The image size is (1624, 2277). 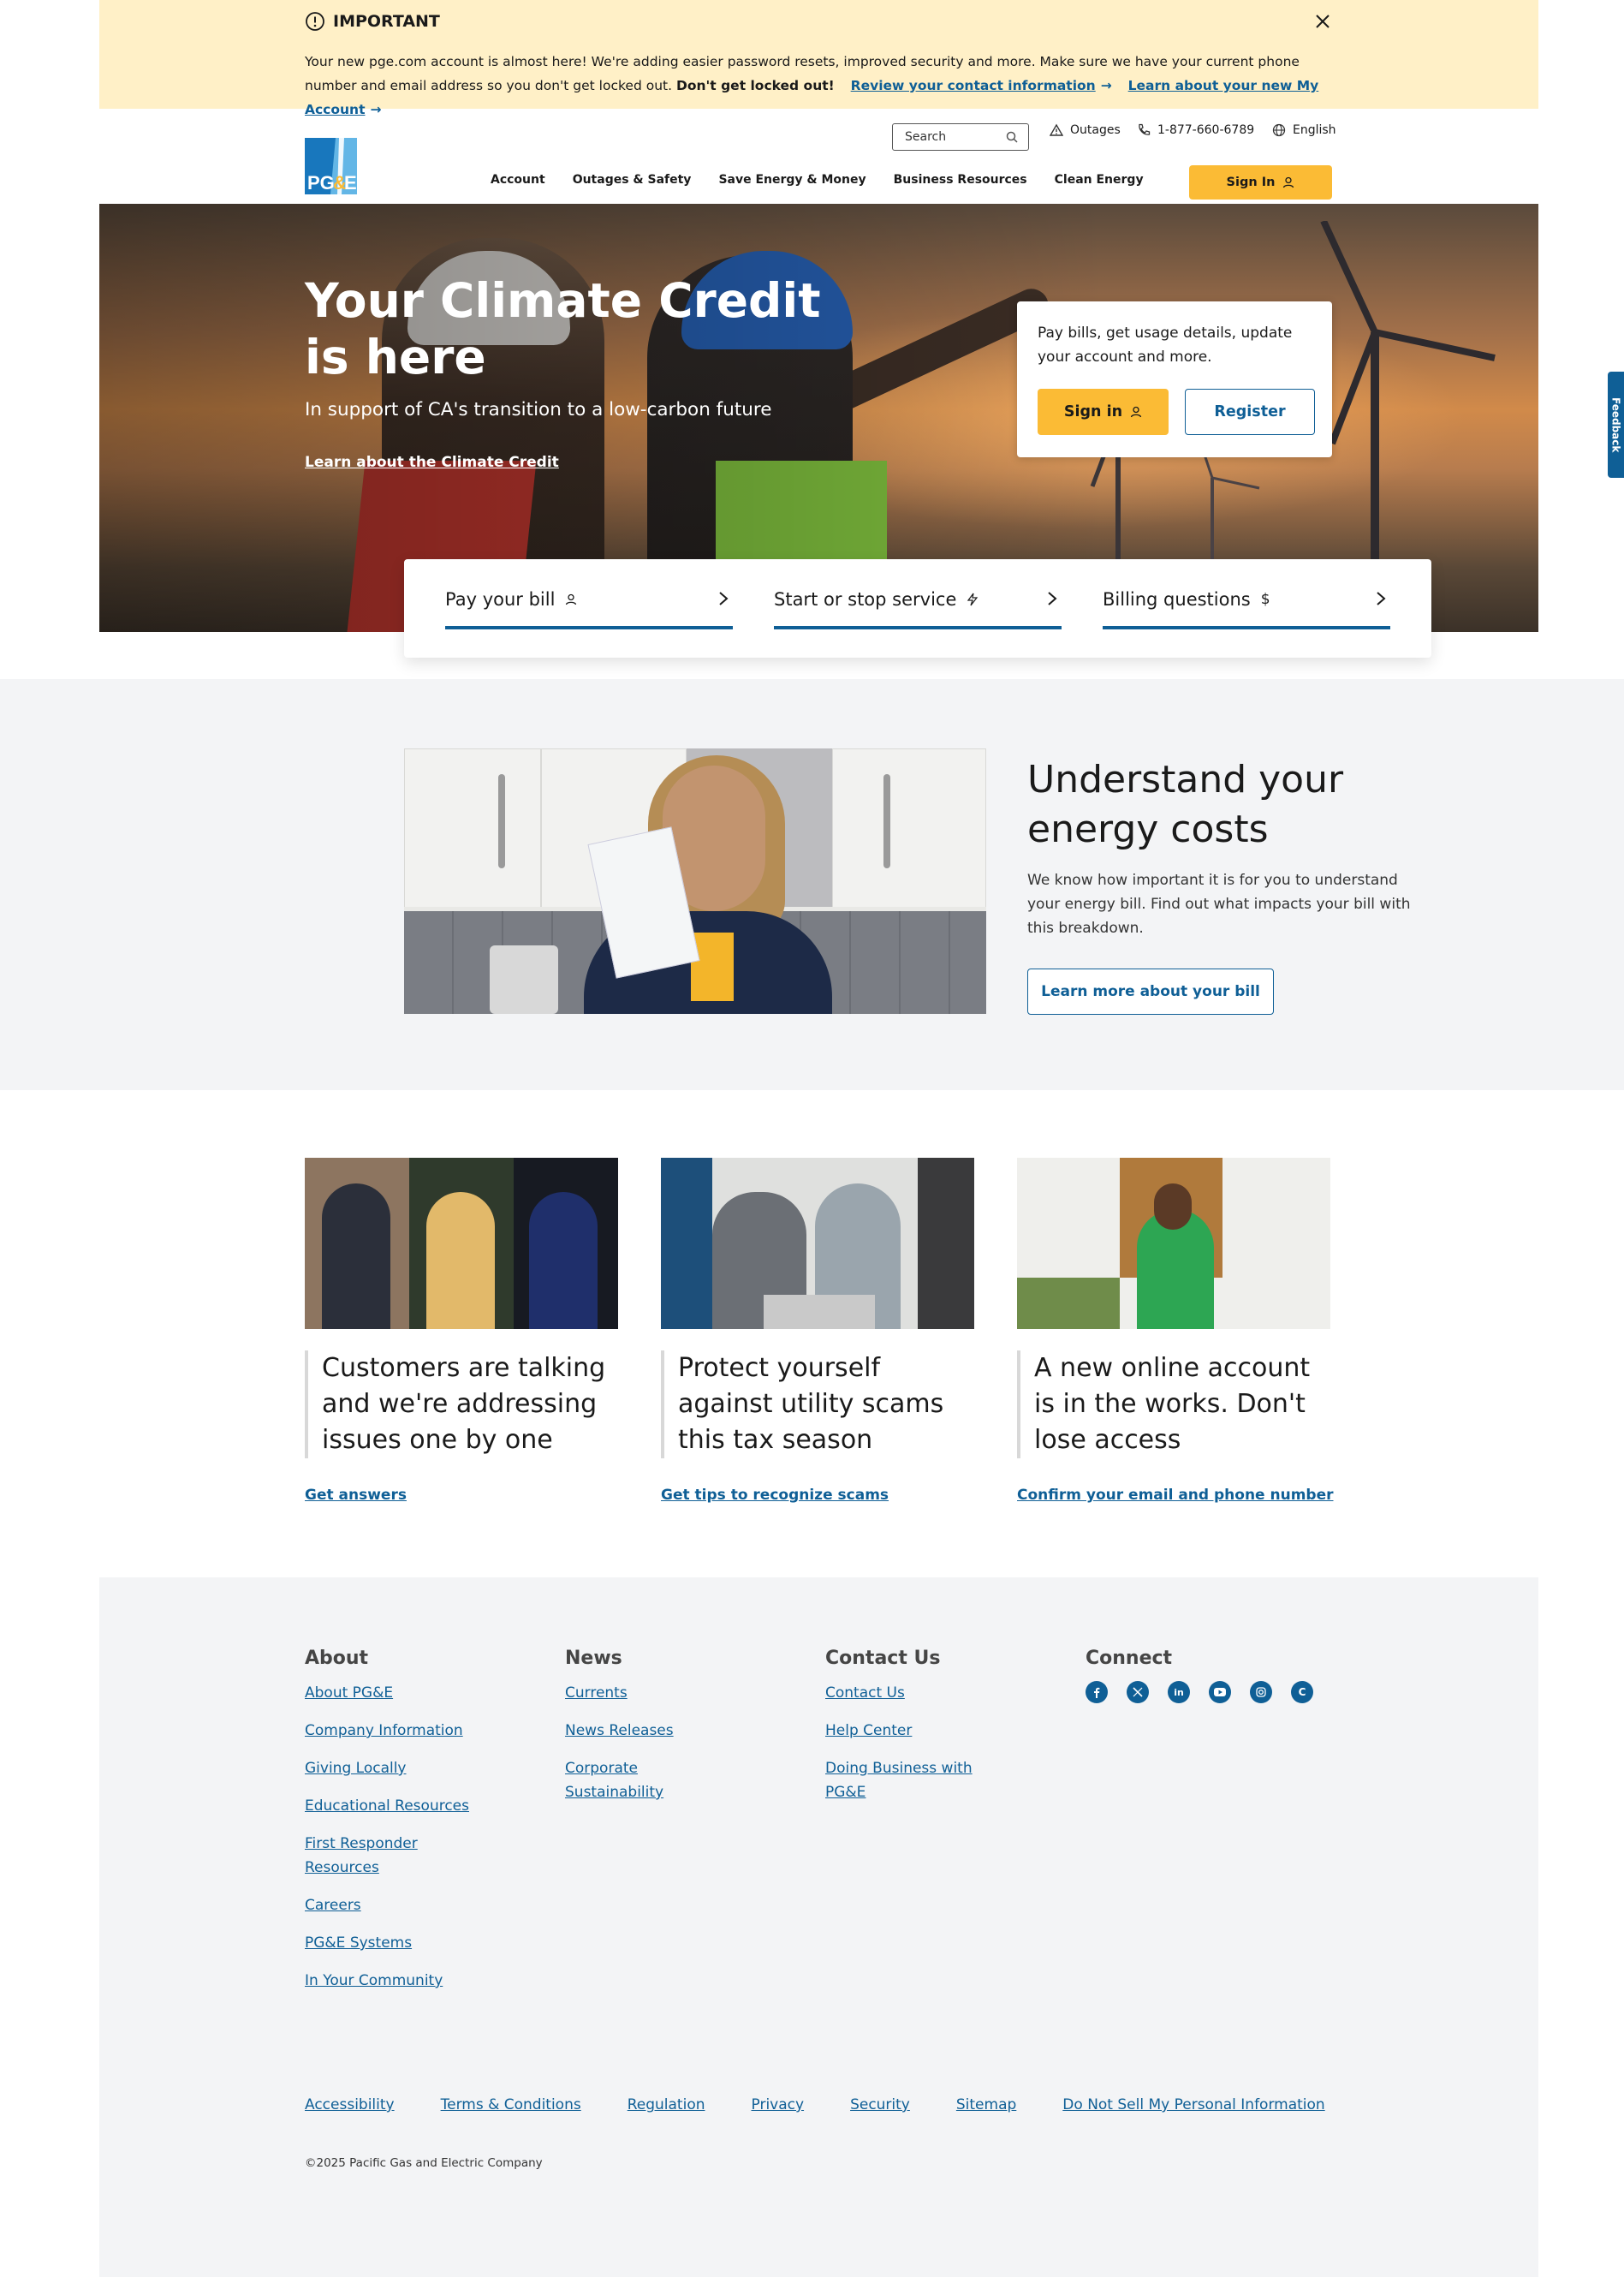 What do you see at coordinates (1068, 1304) in the screenshot?
I see `plant` at bounding box center [1068, 1304].